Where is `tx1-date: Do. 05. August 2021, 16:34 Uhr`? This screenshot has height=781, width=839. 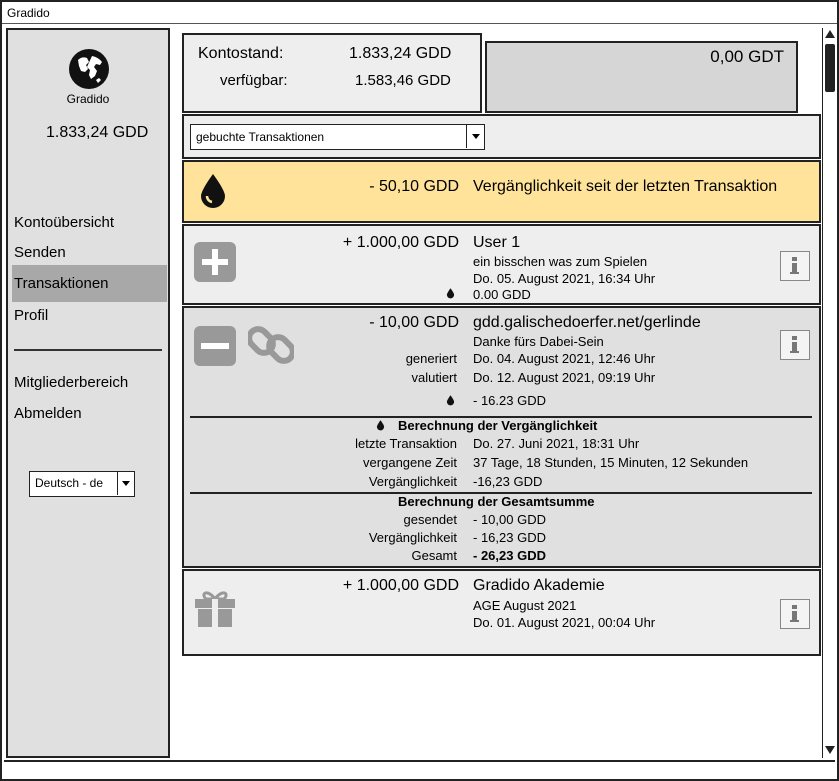
tx1-date: Do. 05. August 2021, 16:34 Uhr is located at coordinates (564, 278).